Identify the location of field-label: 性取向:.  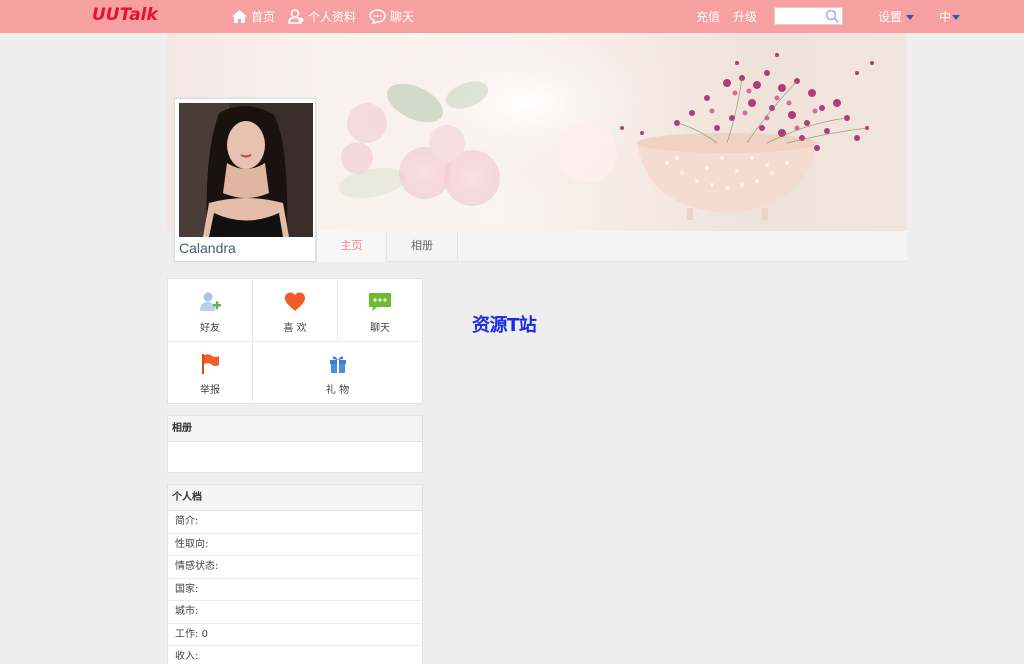
(192, 544).